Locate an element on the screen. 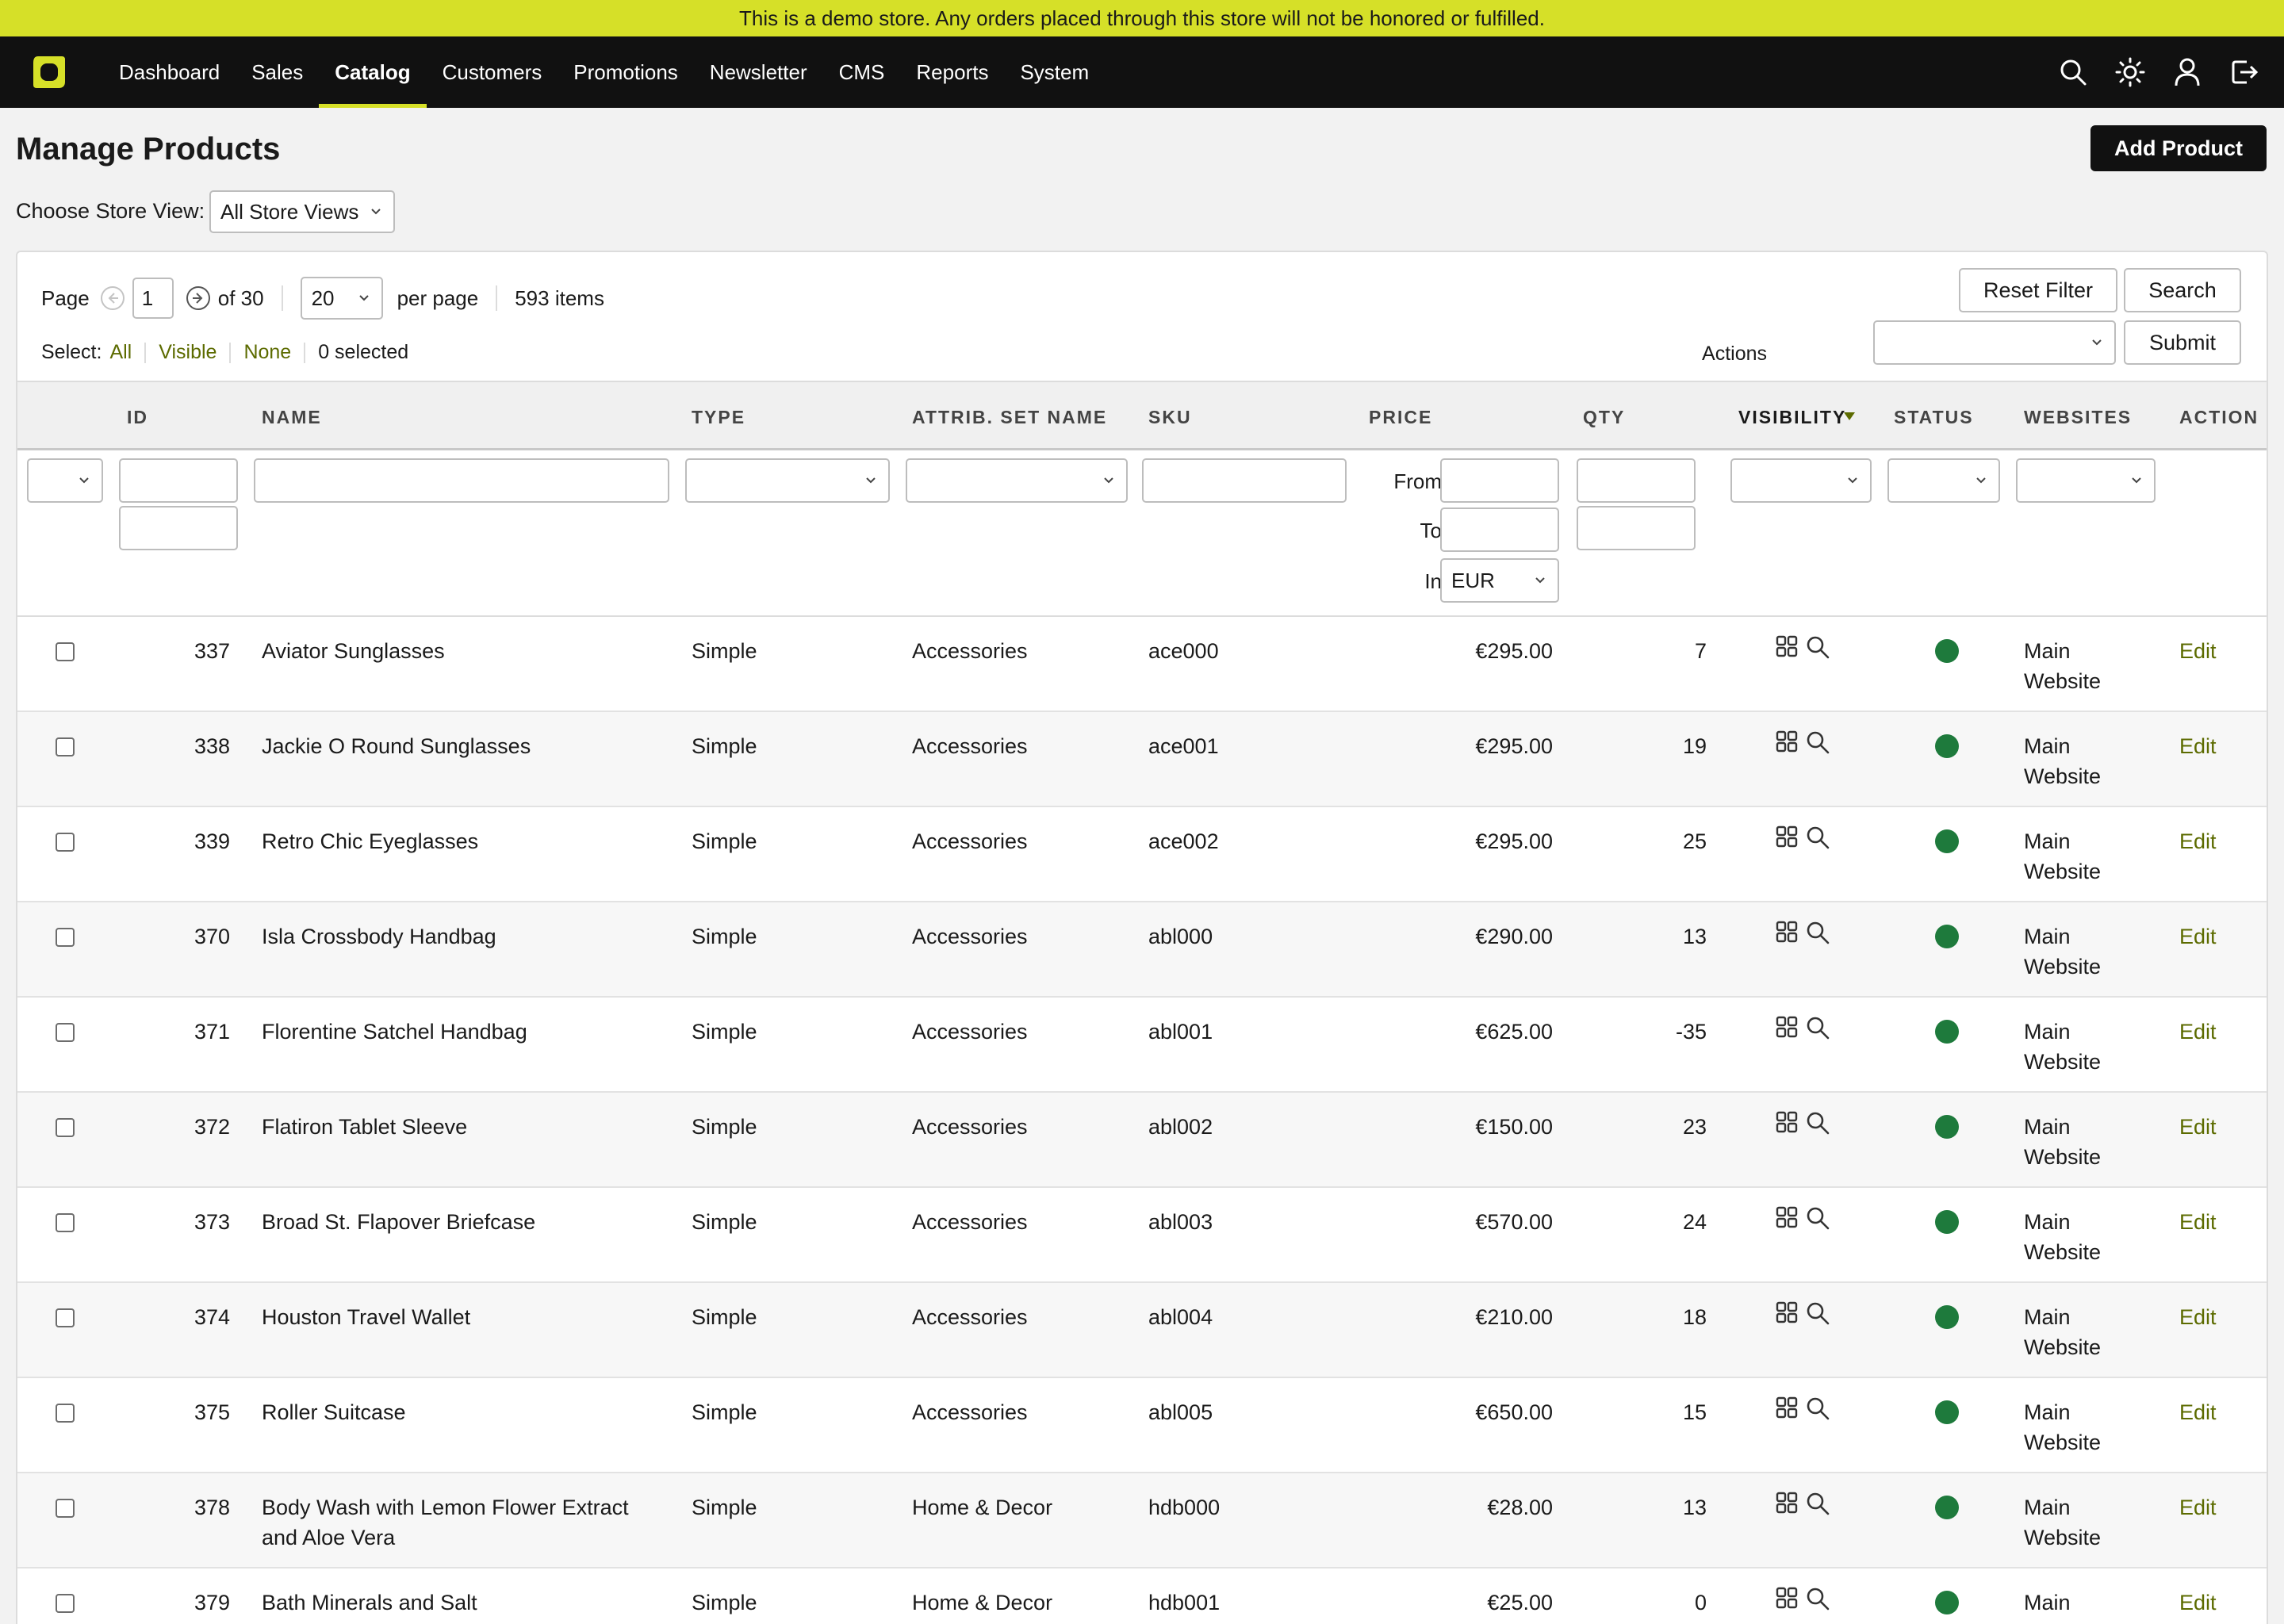  column-sku: SKU is located at coordinates (1170, 417).